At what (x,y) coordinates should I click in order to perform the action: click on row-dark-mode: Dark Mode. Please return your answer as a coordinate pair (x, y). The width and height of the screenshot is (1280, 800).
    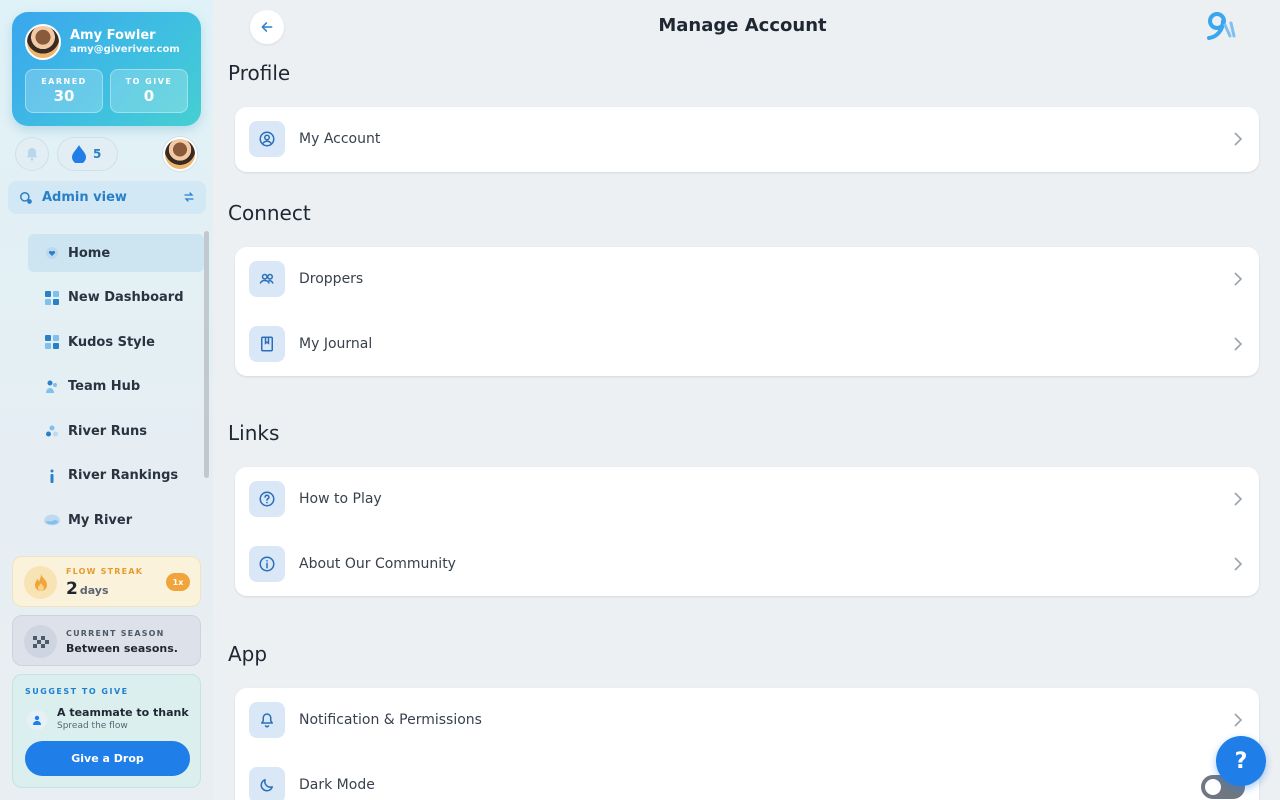
    Looking at the image, I should click on (747, 776).